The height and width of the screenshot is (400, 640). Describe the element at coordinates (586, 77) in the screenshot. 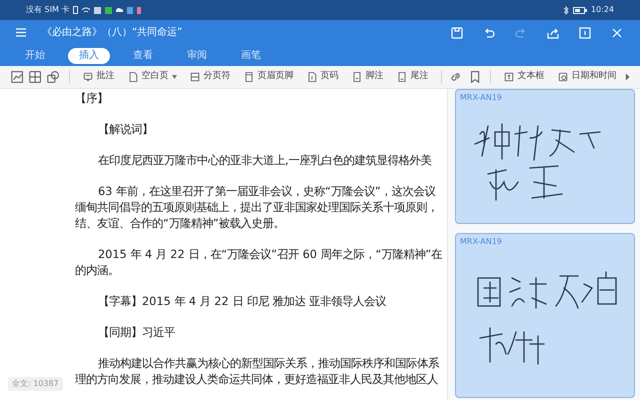

I see `toolbar-button: 日期和时间` at that location.